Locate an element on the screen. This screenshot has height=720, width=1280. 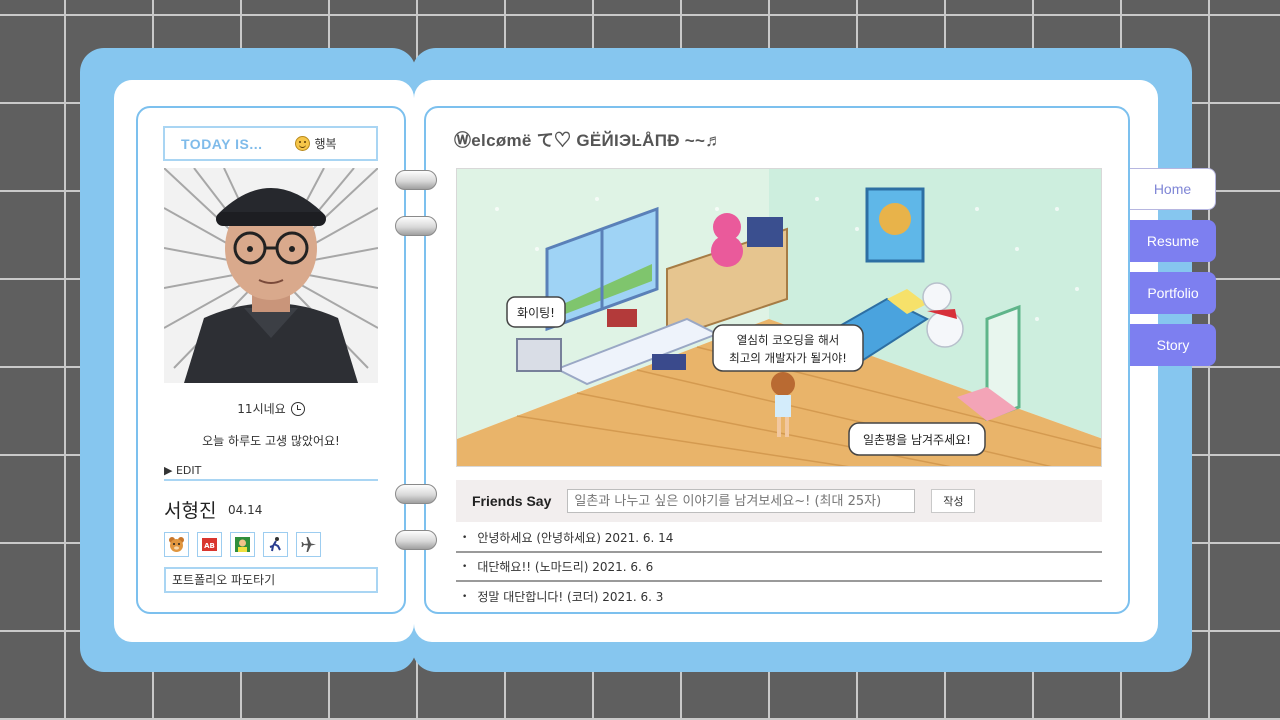
svg-text: 화이팅! is located at coordinates (536, 313).